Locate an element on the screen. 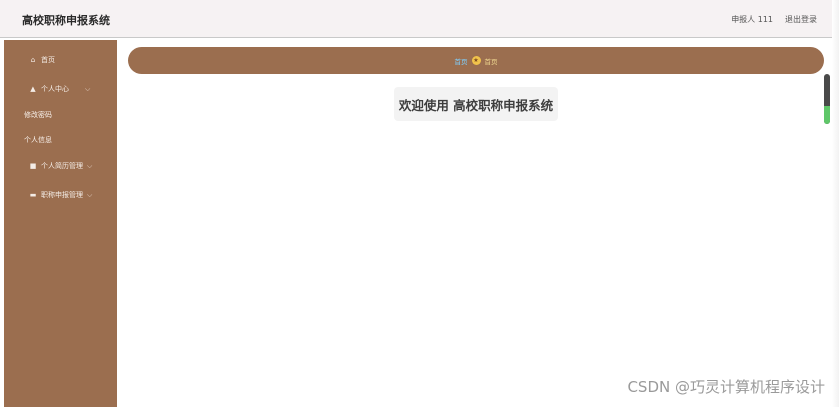 The width and height of the screenshot is (839, 407). sidebar-item-personal-center: ▲ 个人中心 ⌵ is located at coordinates (72, 89).